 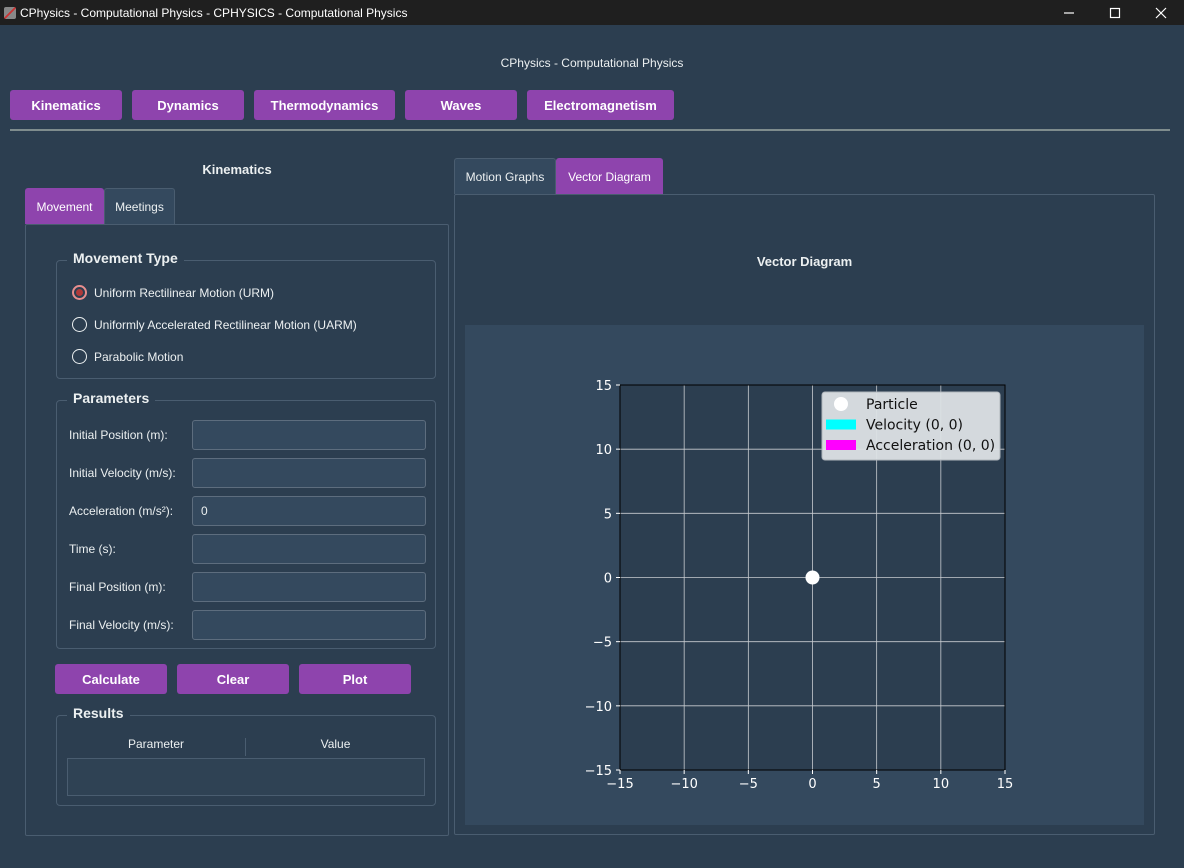 I want to click on acceleration-input, so click(x=309, y=511).